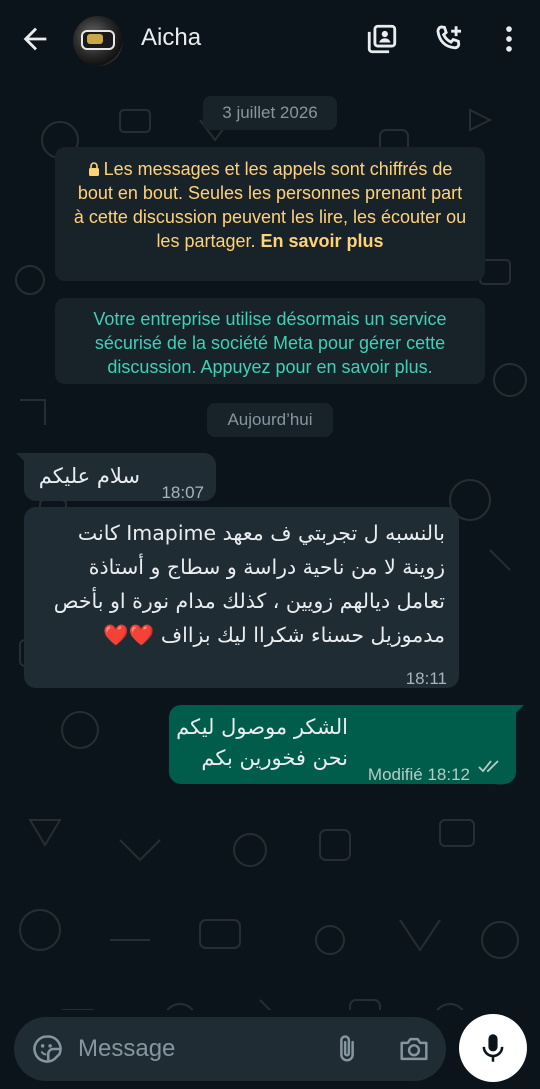  Describe the element at coordinates (270, 113) in the screenshot. I see `date-separator: 3 juillet 2026` at that location.